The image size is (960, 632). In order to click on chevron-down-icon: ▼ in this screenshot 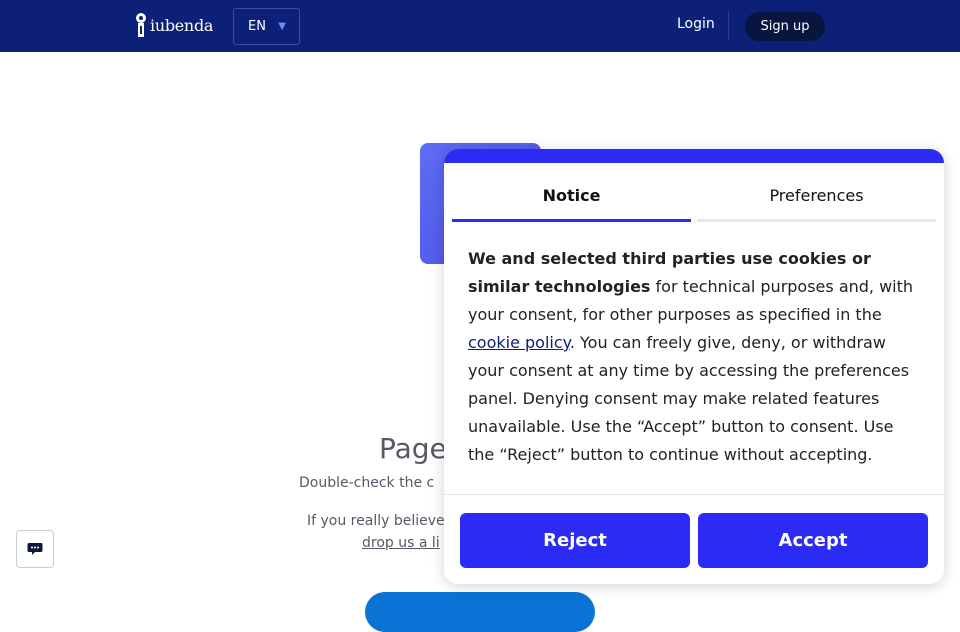, I will do `click(282, 26)`.